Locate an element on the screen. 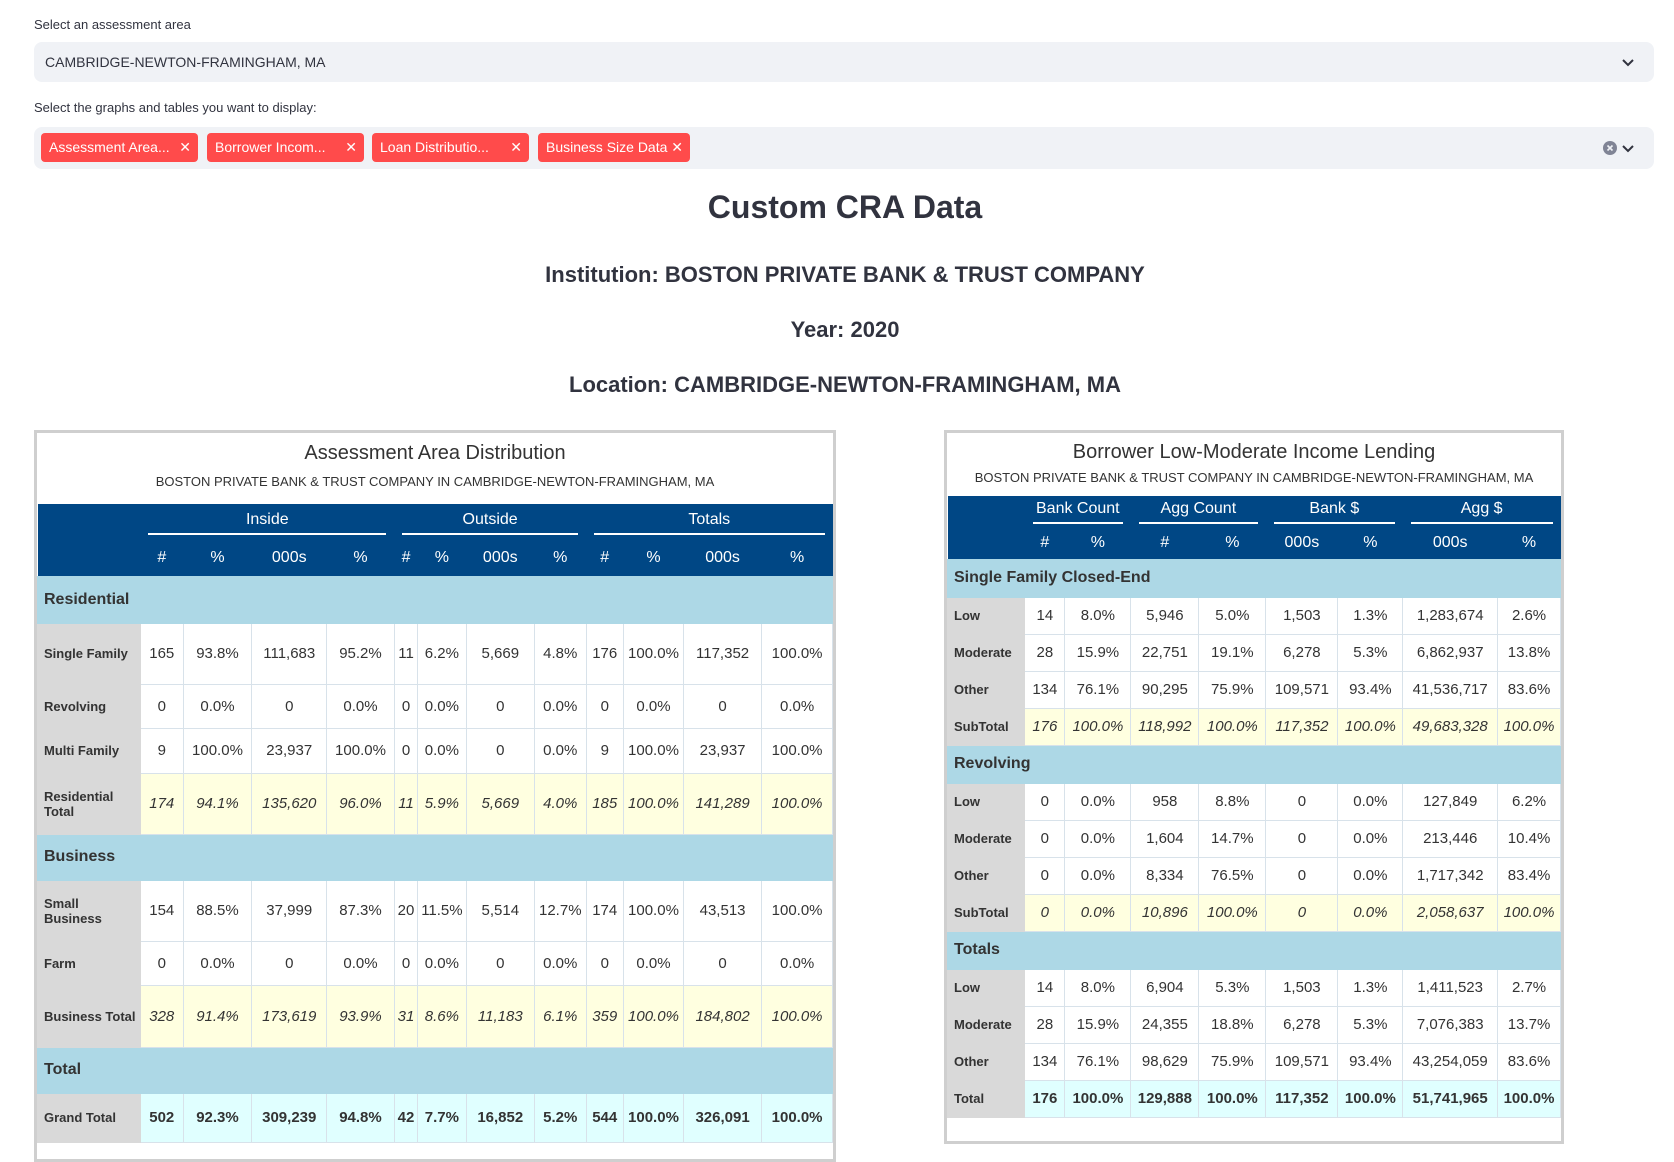  group-header-label: Totals is located at coordinates (709, 523).